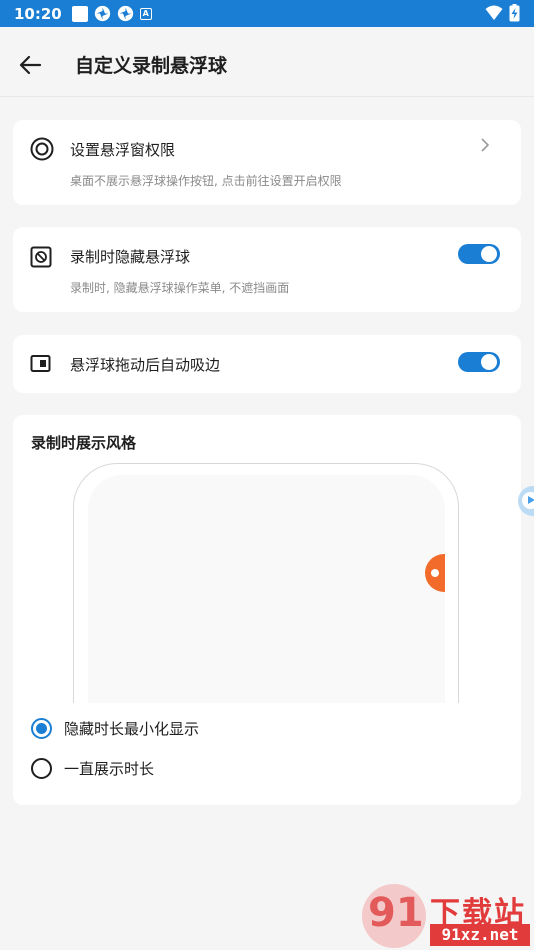 The height and width of the screenshot is (950, 534). What do you see at coordinates (145, 365) in the screenshot?
I see `snap-edge-title: 悬浮球拖动后自动吸边` at bounding box center [145, 365].